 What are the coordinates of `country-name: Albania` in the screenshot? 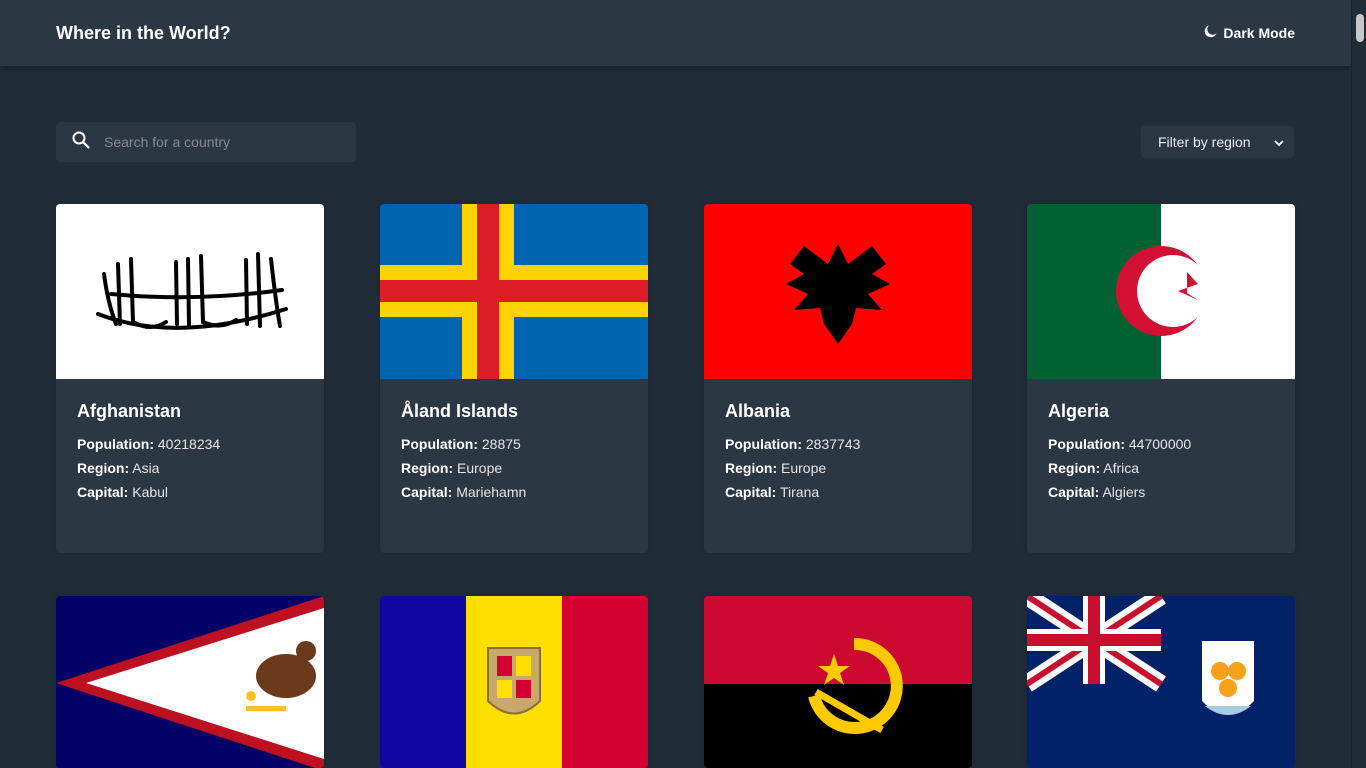 It's located at (758, 411).